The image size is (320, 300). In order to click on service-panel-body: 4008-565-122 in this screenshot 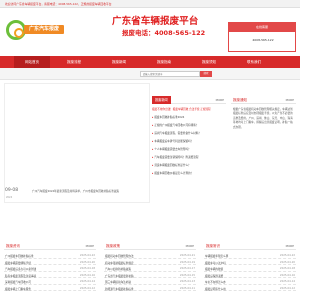, I will do `click(262, 42)`.